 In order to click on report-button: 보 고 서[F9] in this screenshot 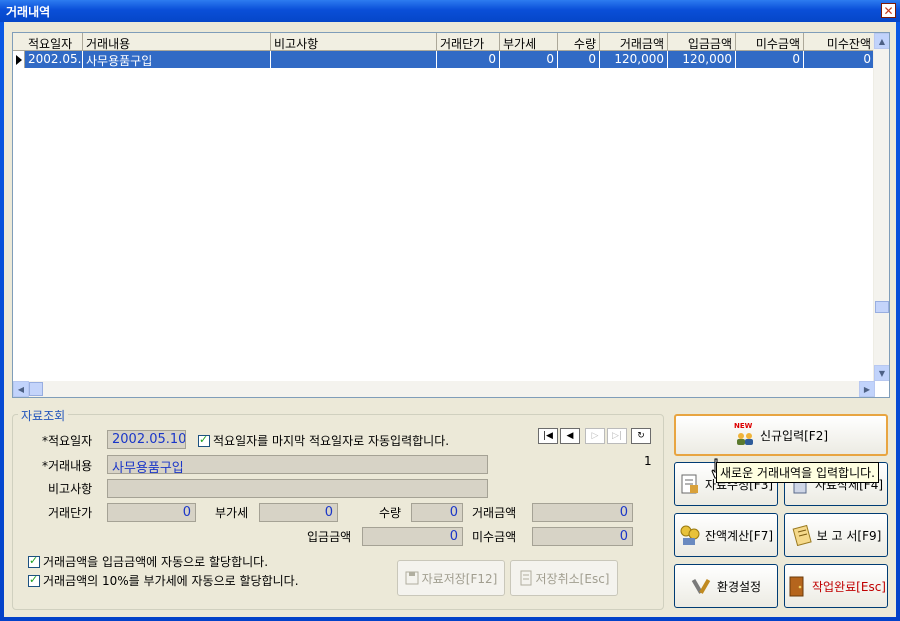, I will do `click(836, 535)`.